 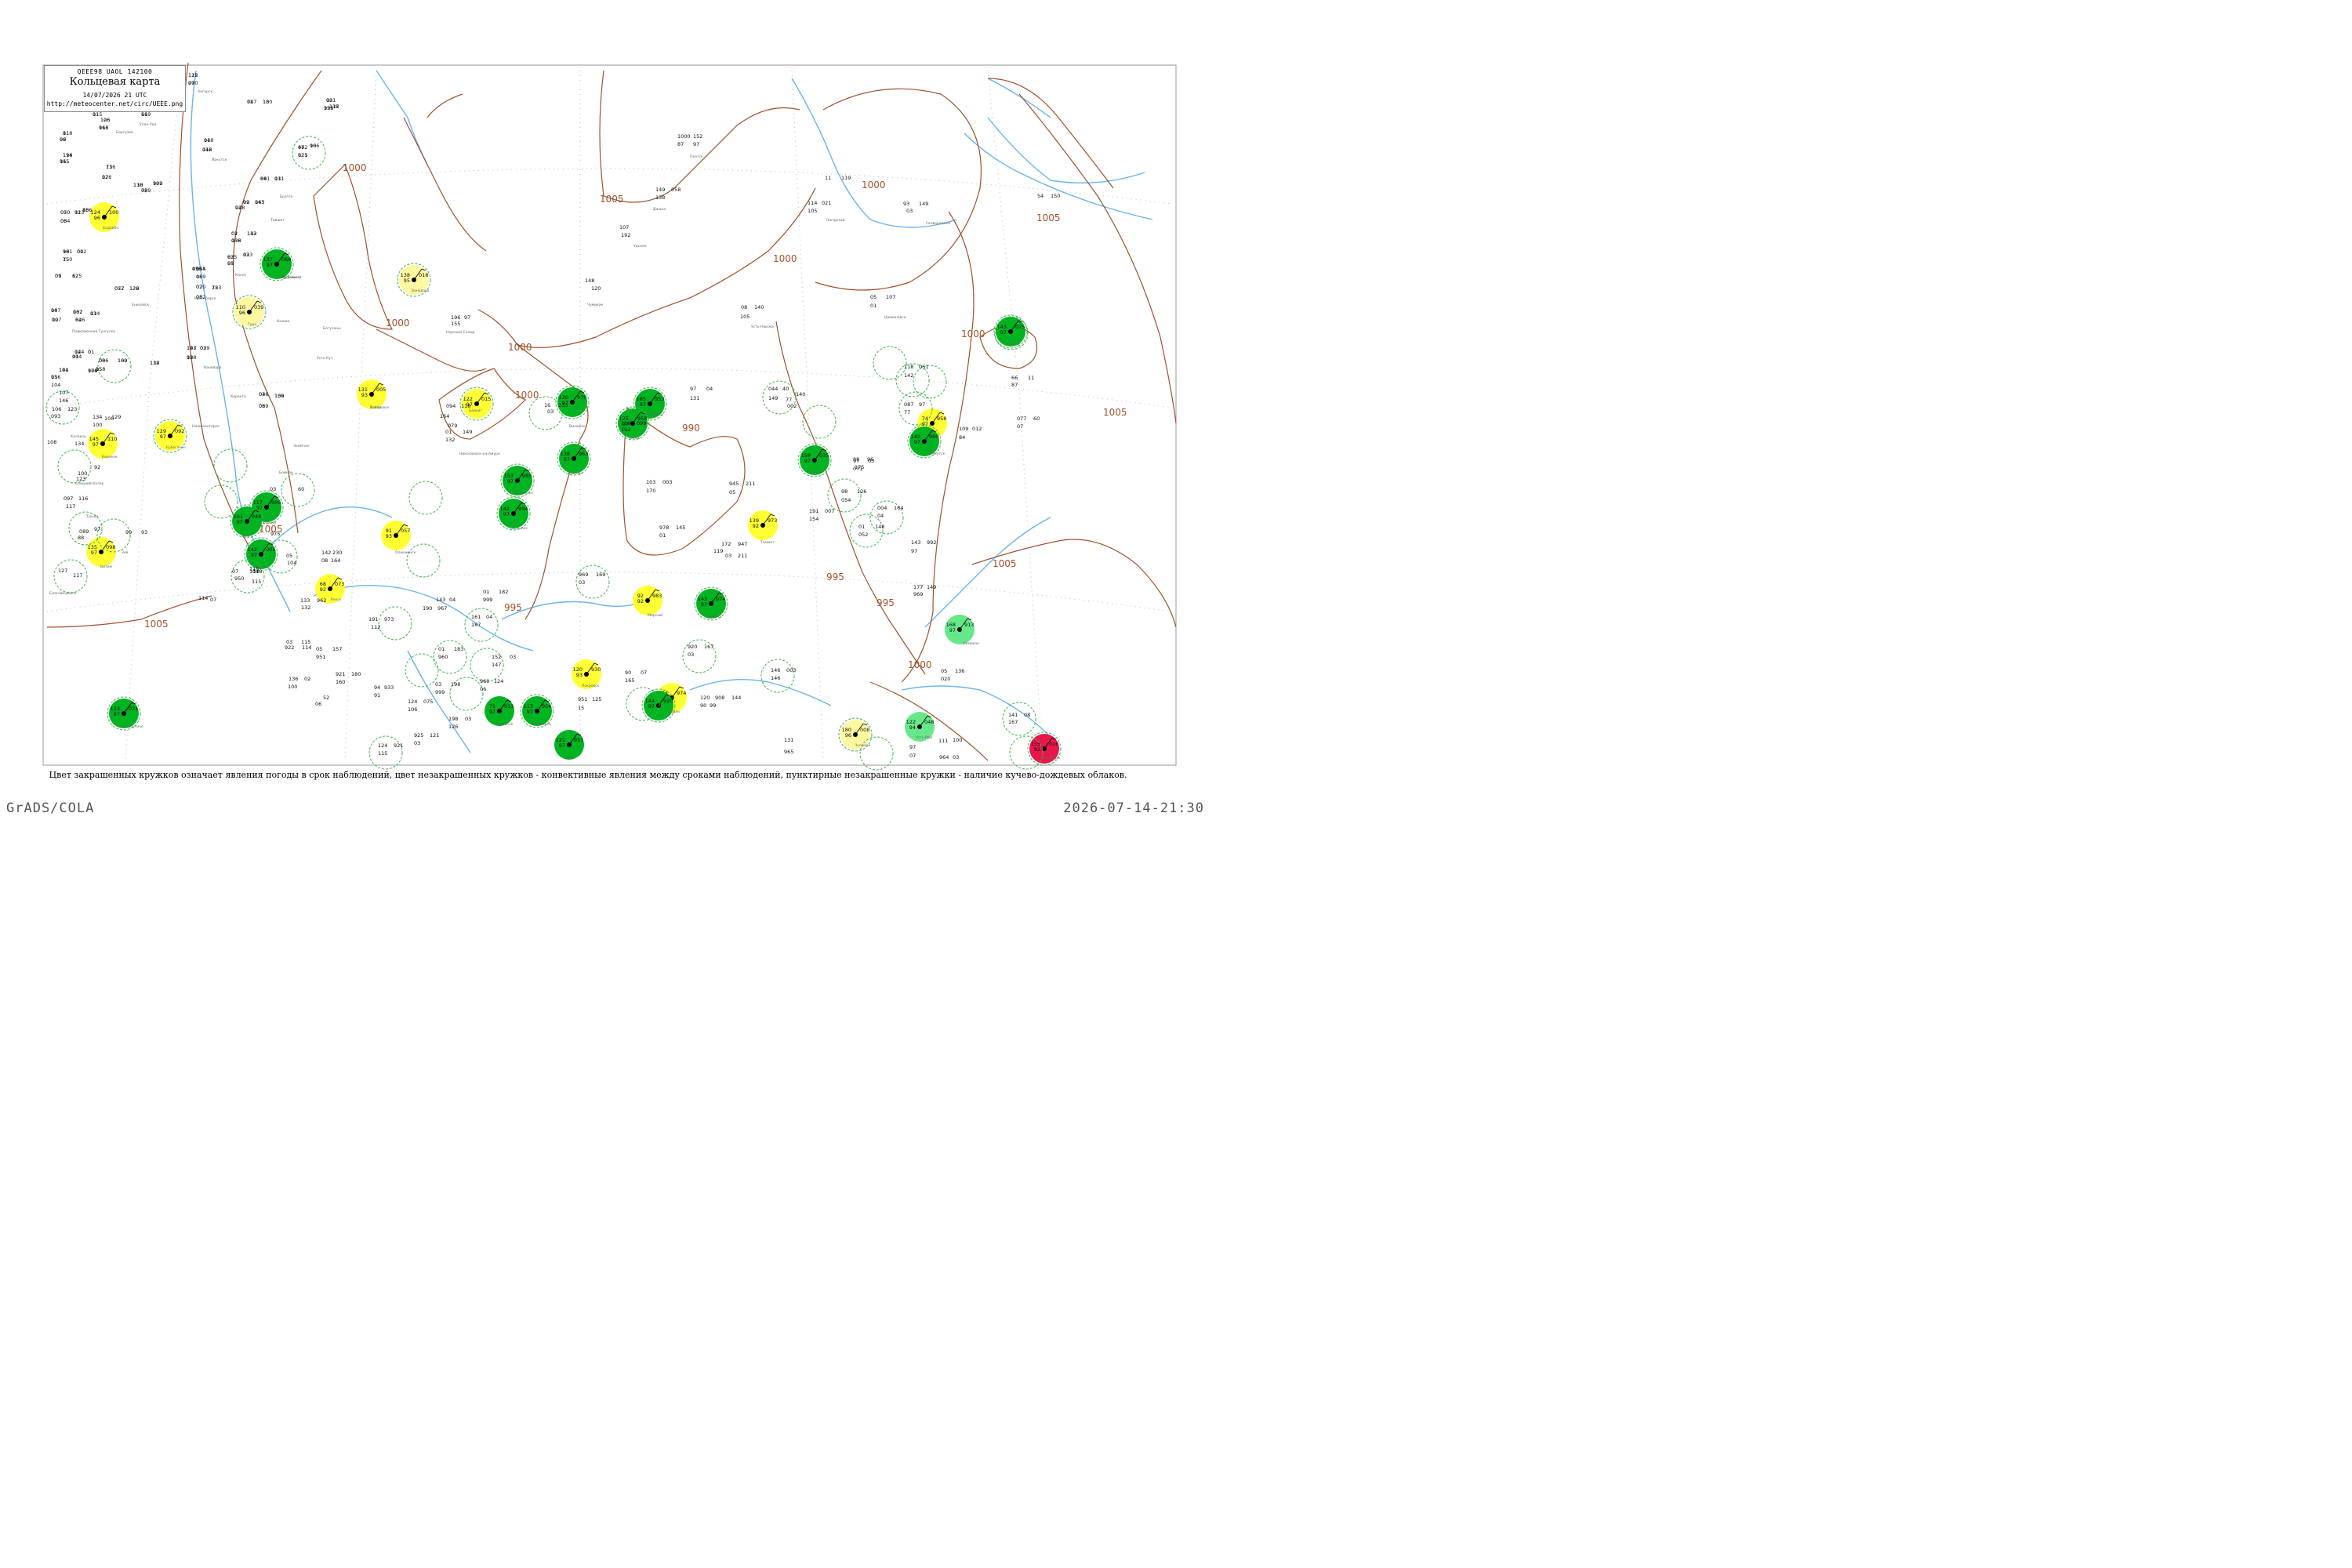 I want to click on station-reading: 119, so click(x=846, y=178).